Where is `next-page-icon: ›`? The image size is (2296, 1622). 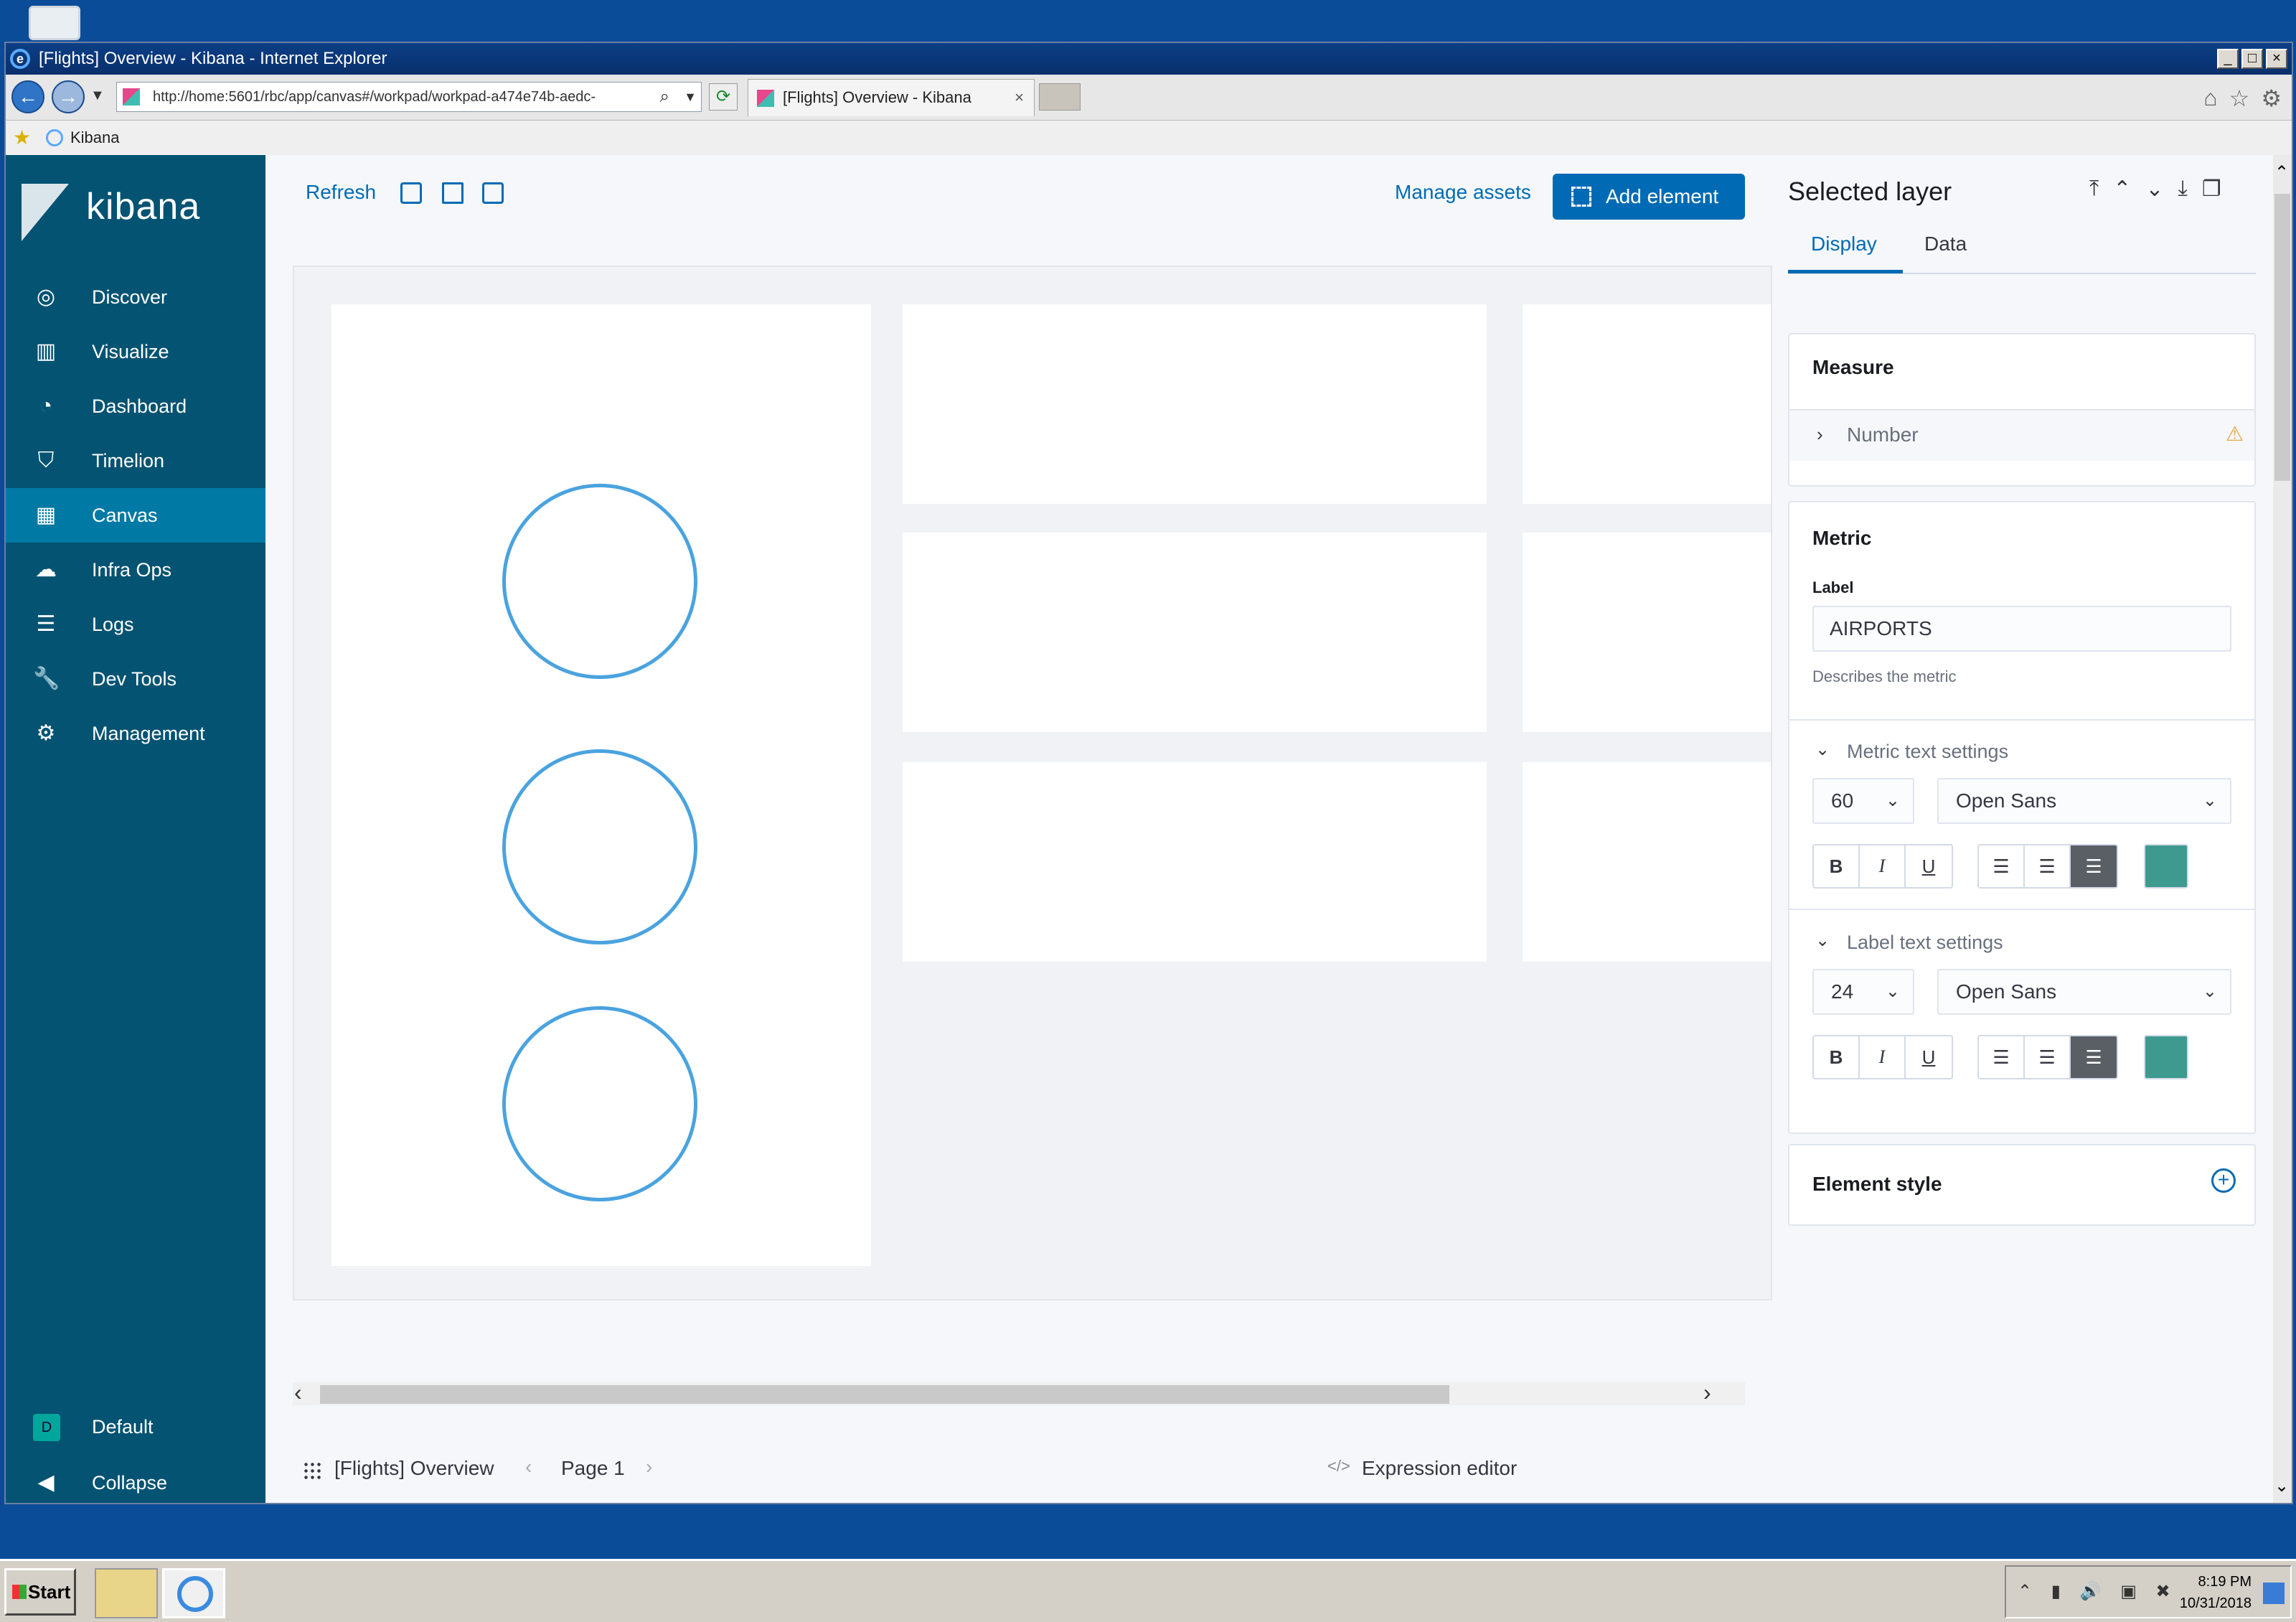
next-page-icon: › is located at coordinates (649, 1466).